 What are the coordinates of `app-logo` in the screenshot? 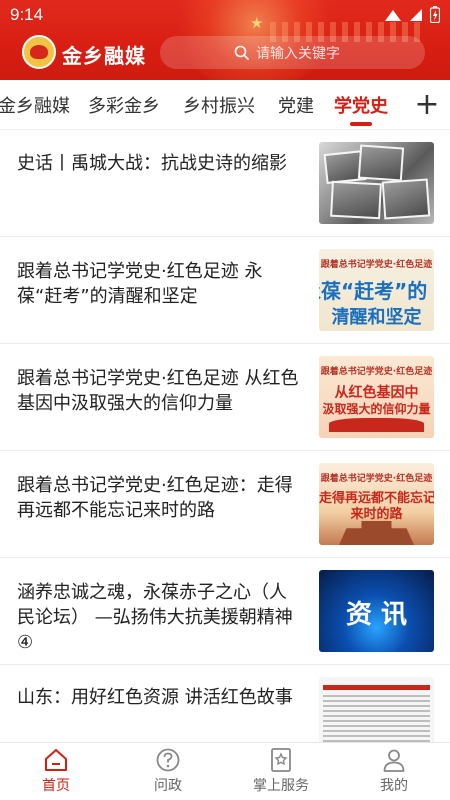 It's located at (39, 52).